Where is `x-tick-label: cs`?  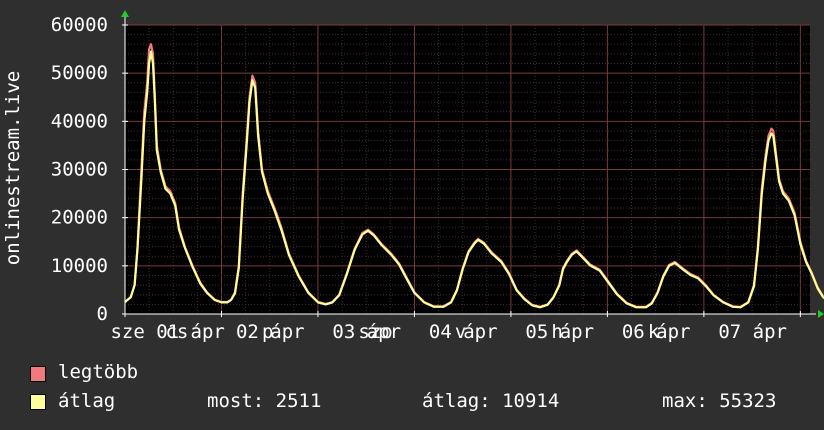 x-tick-label: cs is located at coordinates (176, 332).